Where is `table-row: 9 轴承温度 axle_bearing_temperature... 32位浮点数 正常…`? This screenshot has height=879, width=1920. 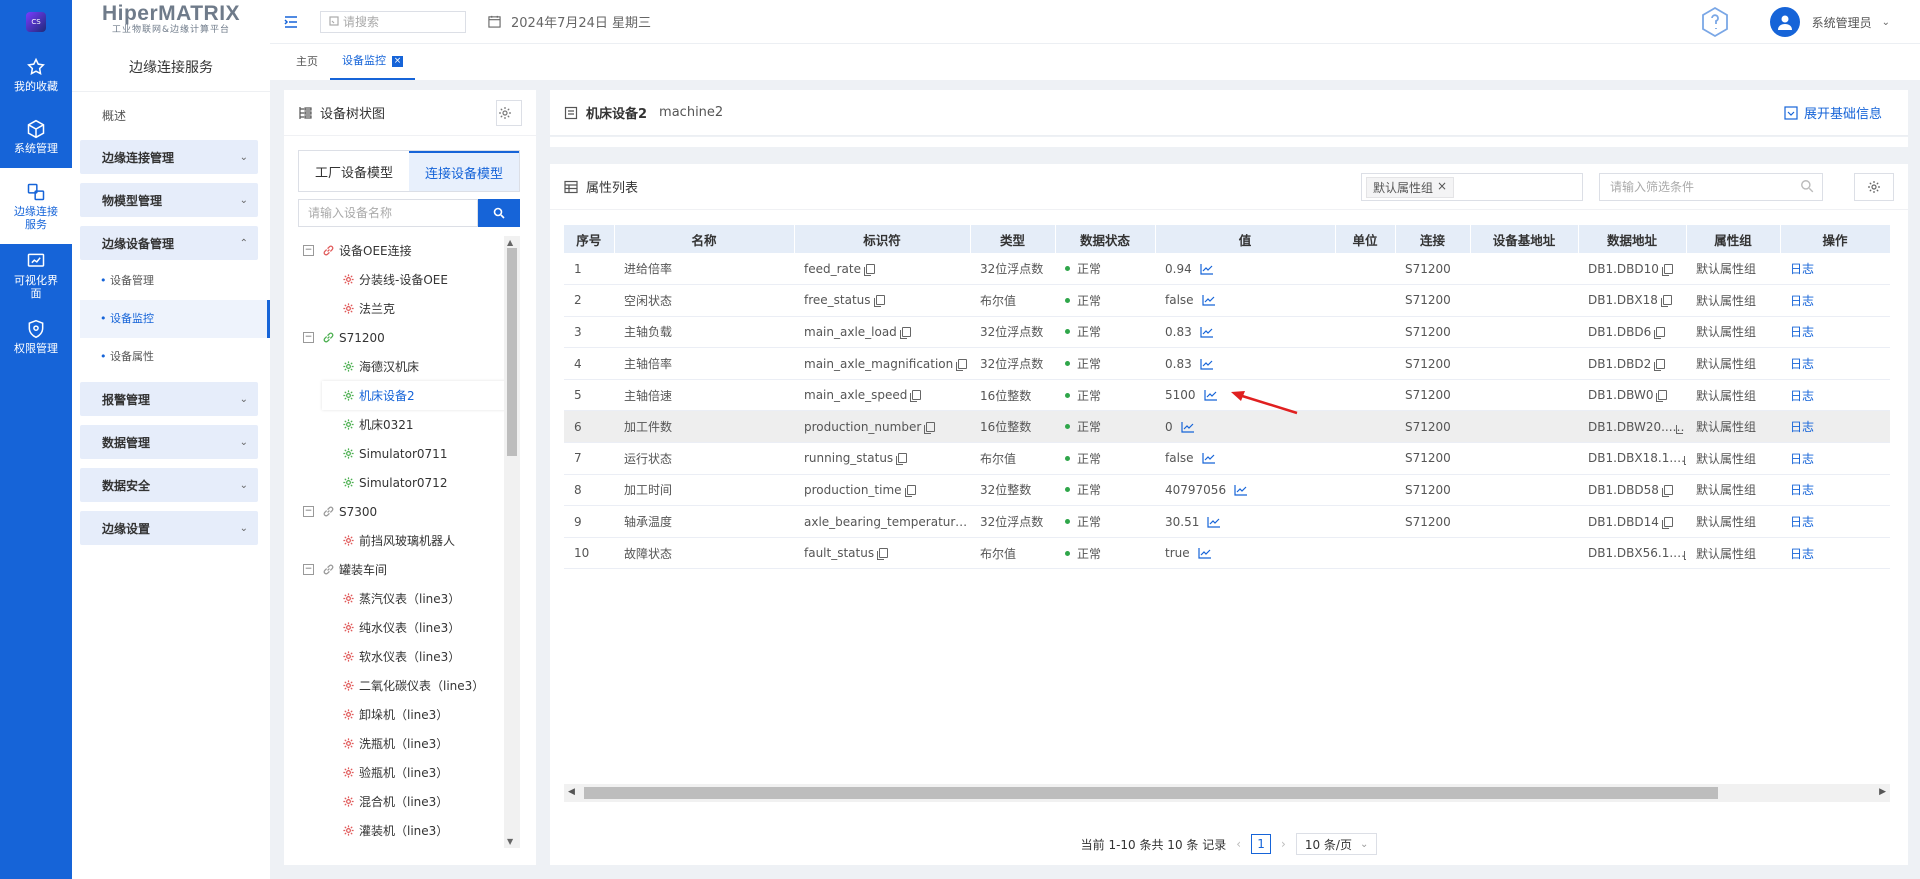
table-row: 9 轴承温度 axle_bearing_temperature... 32位浮点数 正常… is located at coordinates (1227, 521).